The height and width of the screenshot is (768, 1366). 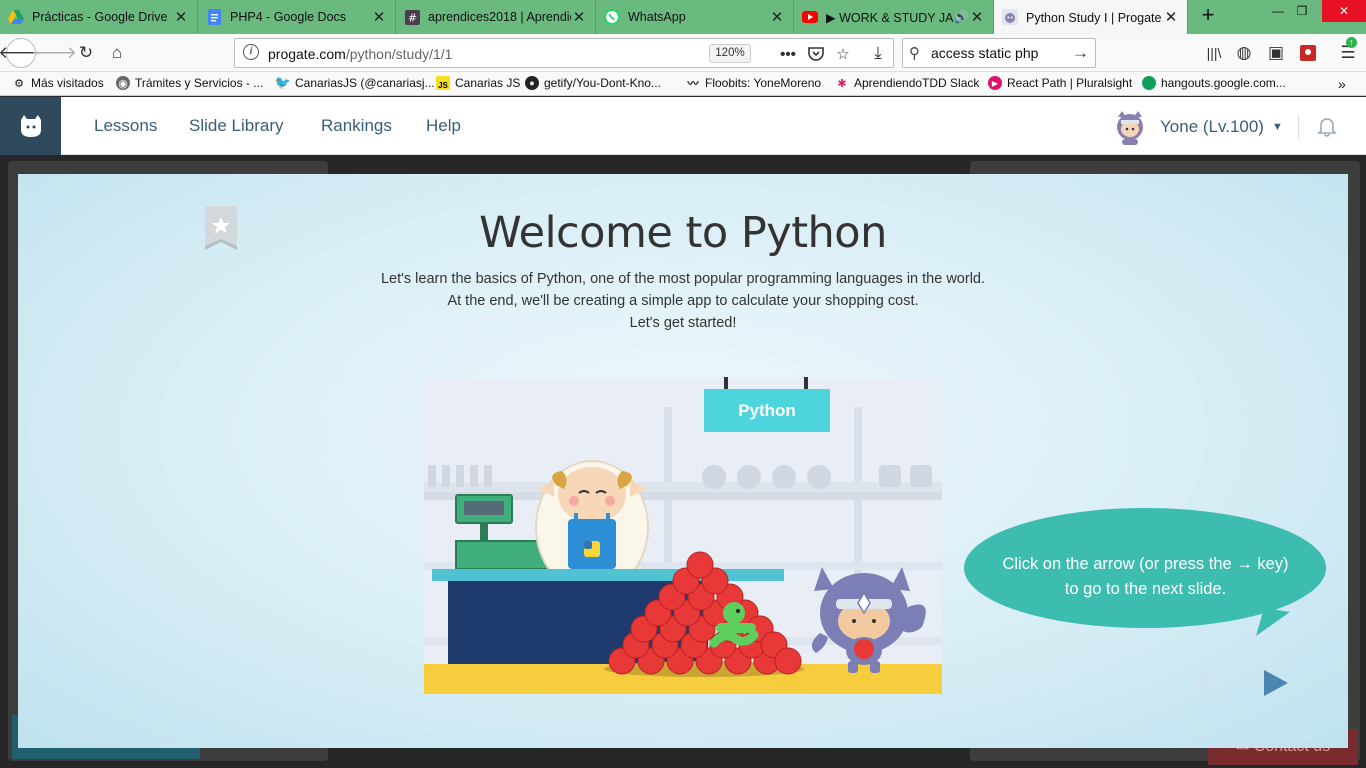 What do you see at coordinates (1145, 589) in the screenshot?
I see `hint-line: to go to the next slide.` at bounding box center [1145, 589].